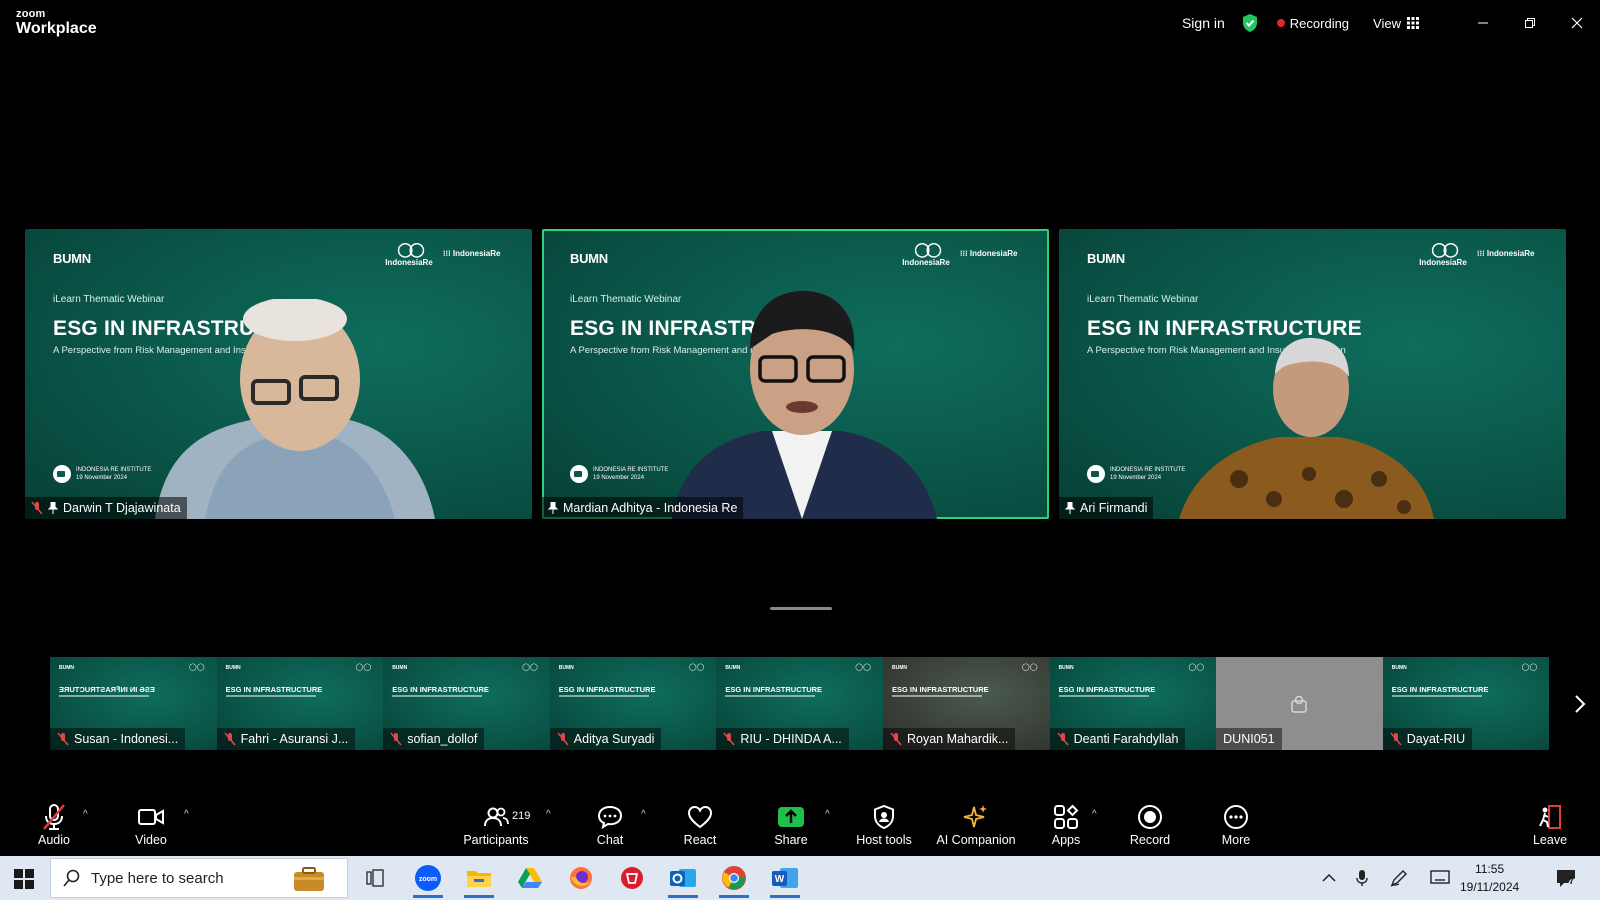 Image resolution: width=1600 pixels, height=900 pixels. I want to click on participants-button: Participants, so click(496, 827).